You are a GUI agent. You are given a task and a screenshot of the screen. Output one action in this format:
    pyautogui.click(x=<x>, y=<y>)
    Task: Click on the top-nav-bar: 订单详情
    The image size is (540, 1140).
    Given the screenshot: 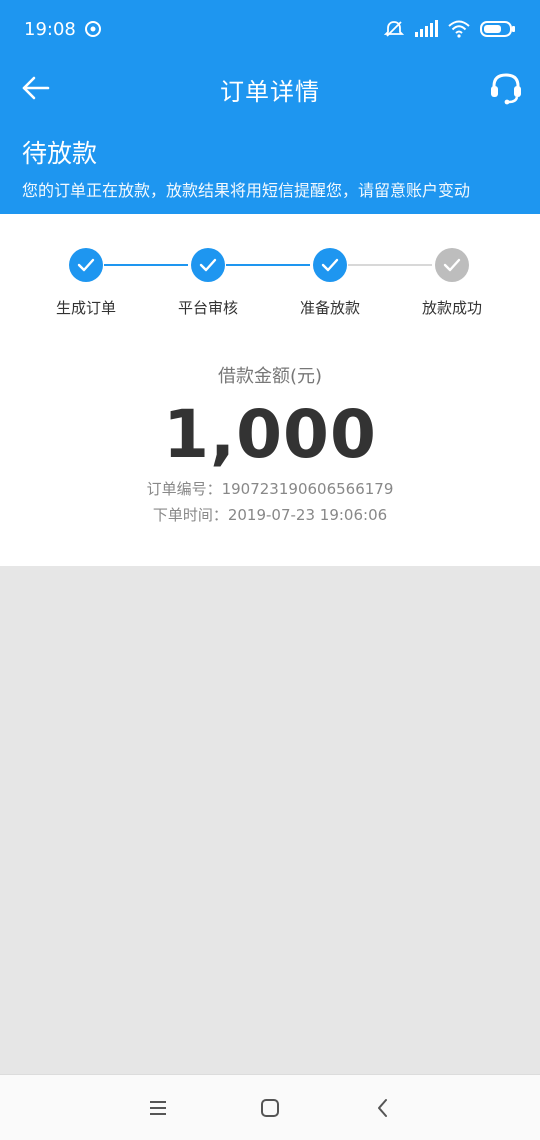 What is the action you would take?
    pyautogui.click(x=270, y=88)
    